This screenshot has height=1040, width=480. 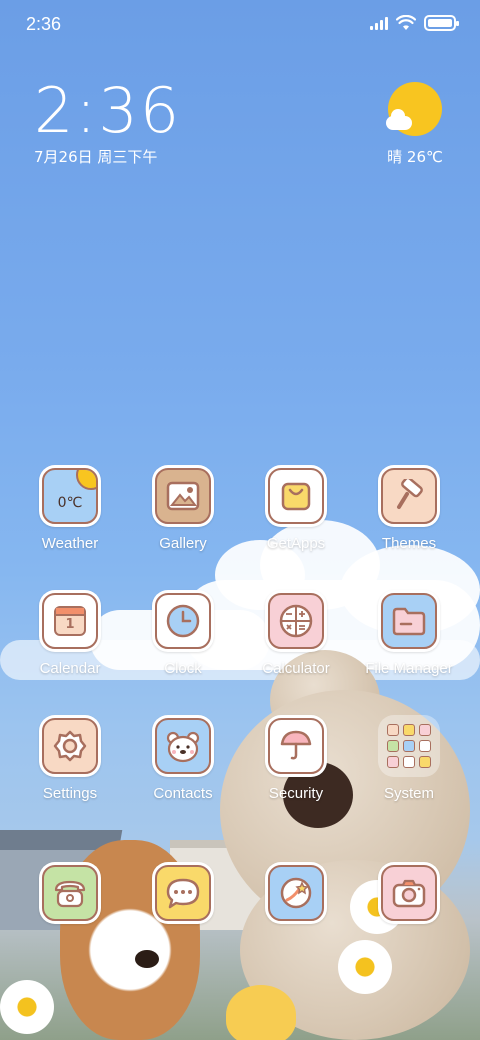 I want to click on folder-grid-icon, so click(x=409, y=746).